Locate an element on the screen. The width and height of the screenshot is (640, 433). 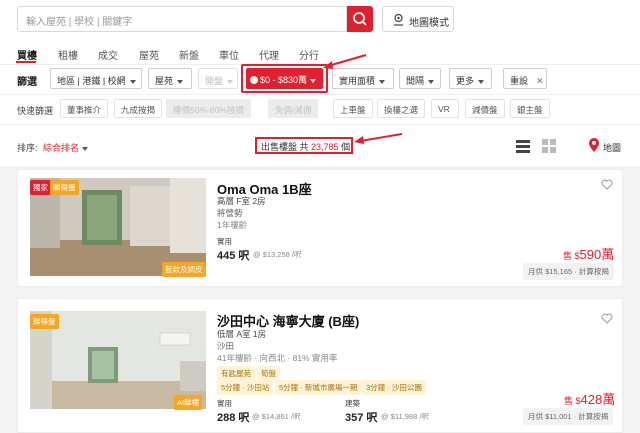
listing-price: 售 $590萬 is located at coordinates (588, 253).